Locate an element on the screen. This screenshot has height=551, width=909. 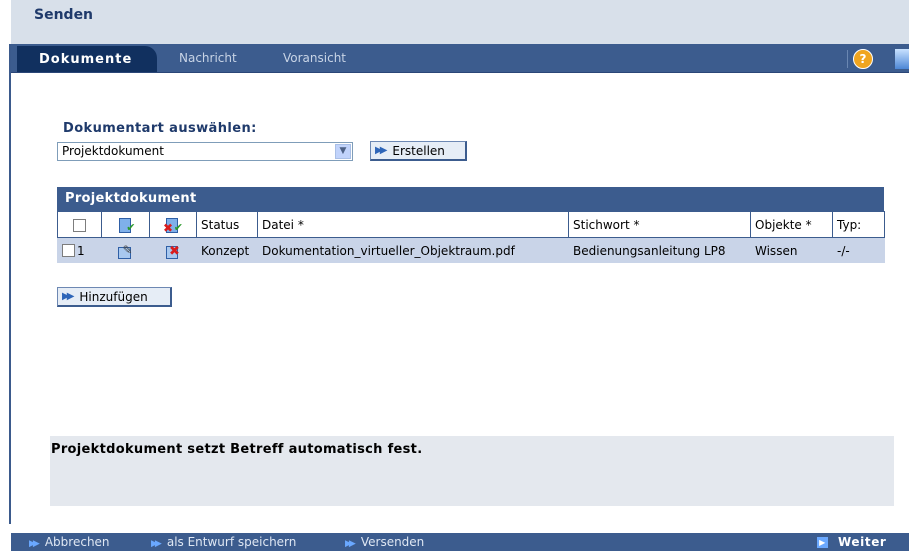
remove-documents-icon: ✖ ✔ is located at coordinates (173, 226).